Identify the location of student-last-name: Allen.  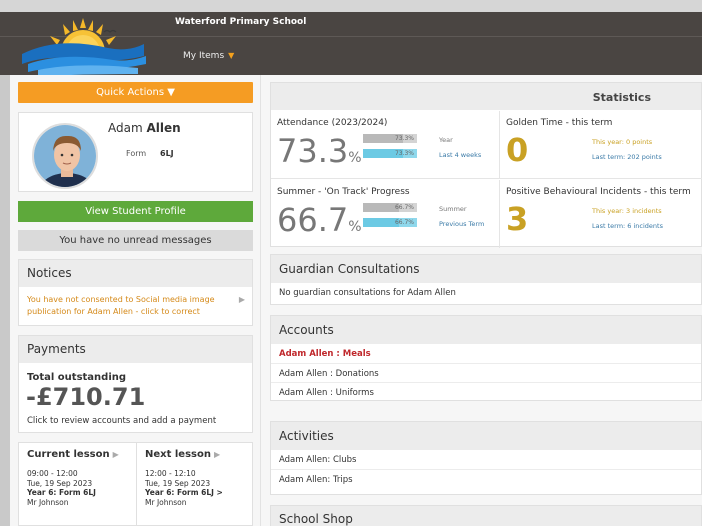
(163, 128).